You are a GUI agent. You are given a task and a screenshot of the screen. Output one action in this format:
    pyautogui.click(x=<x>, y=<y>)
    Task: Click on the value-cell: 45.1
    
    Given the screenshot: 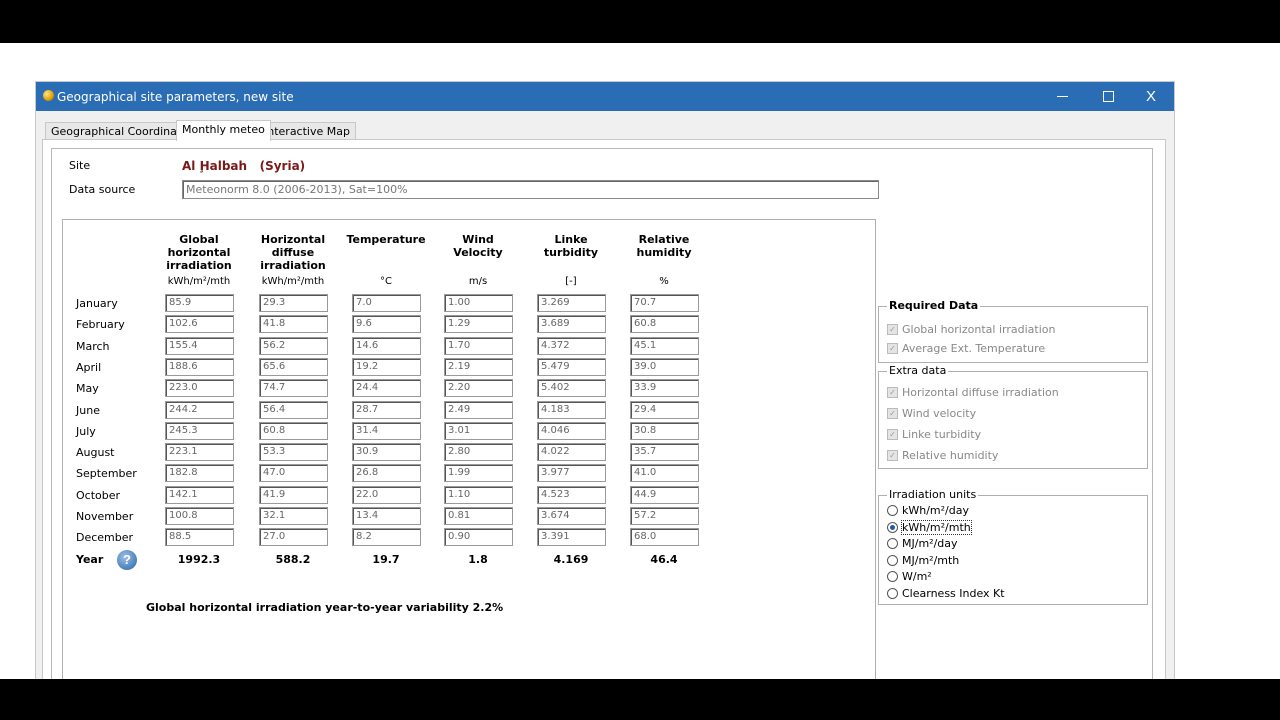 What is the action you would take?
    pyautogui.click(x=664, y=345)
    